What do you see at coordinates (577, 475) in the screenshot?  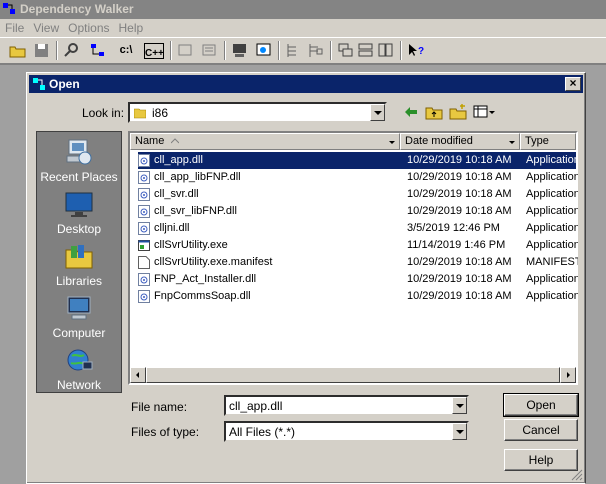 I see `resize-grip-icon` at bounding box center [577, 475].